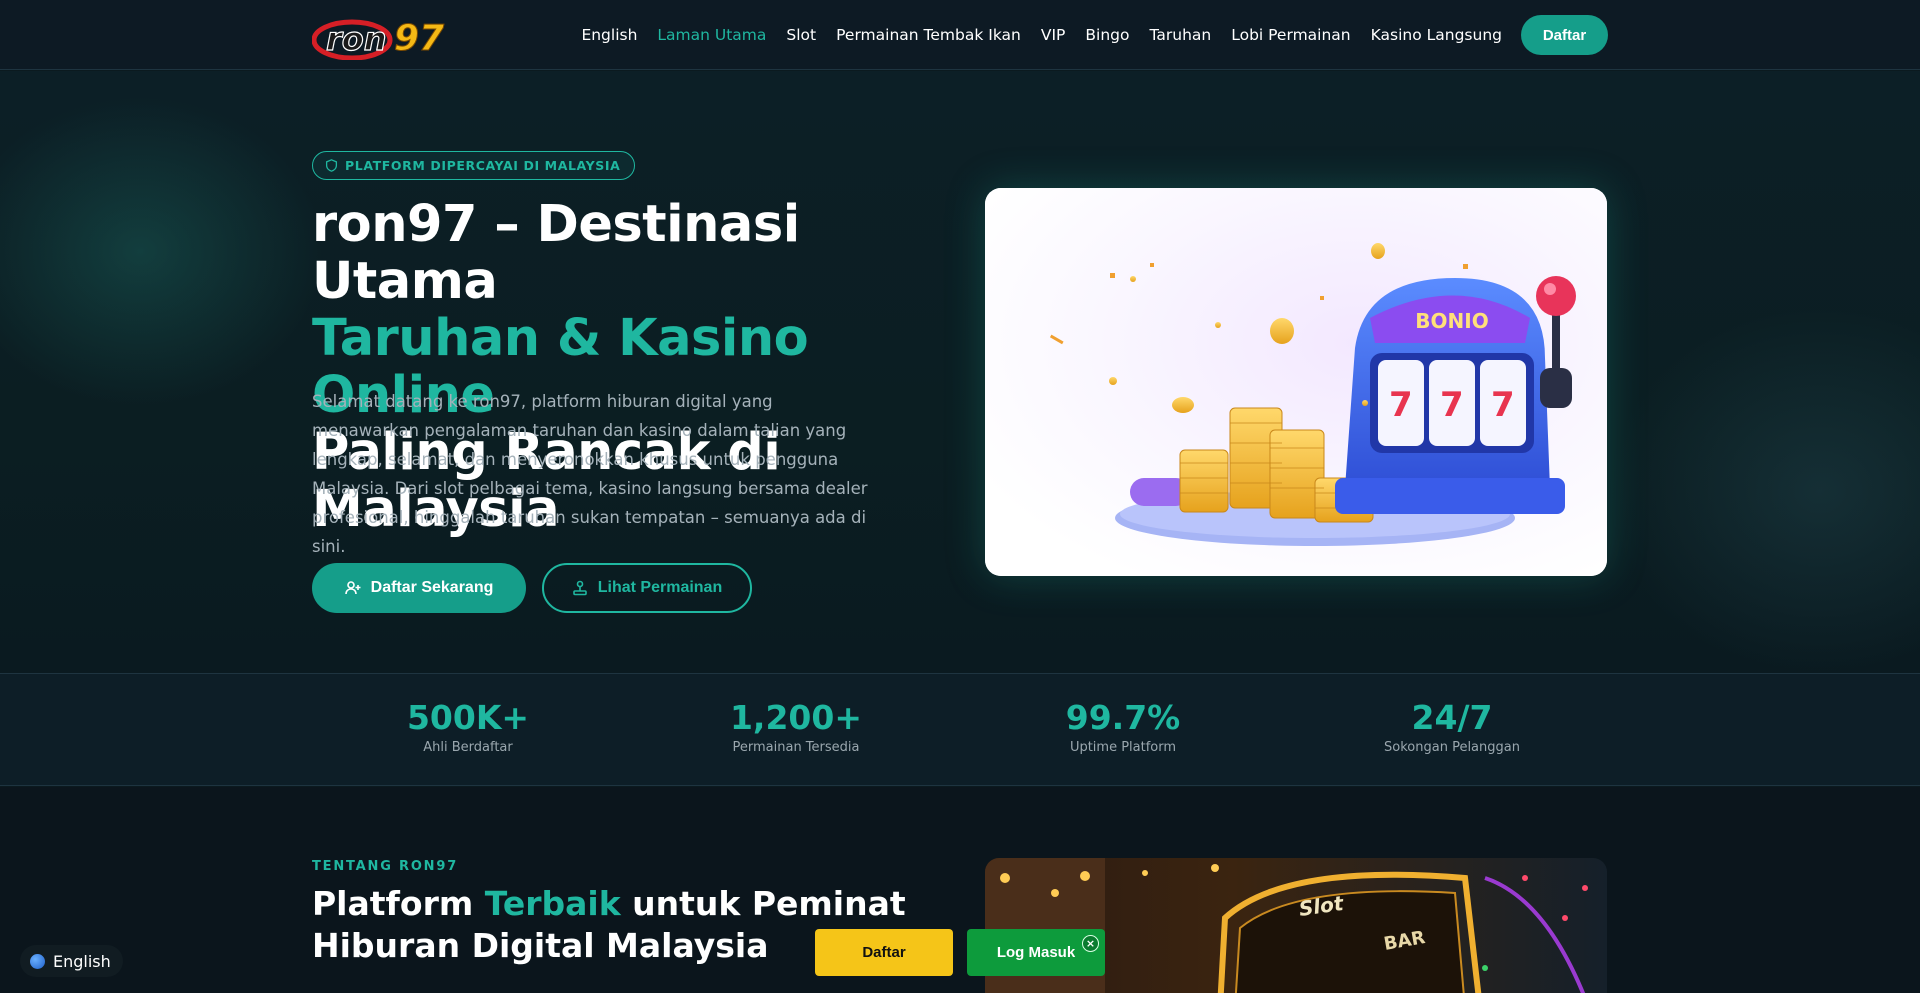  I want to click on close-icon: ×, so click(1090, 943).